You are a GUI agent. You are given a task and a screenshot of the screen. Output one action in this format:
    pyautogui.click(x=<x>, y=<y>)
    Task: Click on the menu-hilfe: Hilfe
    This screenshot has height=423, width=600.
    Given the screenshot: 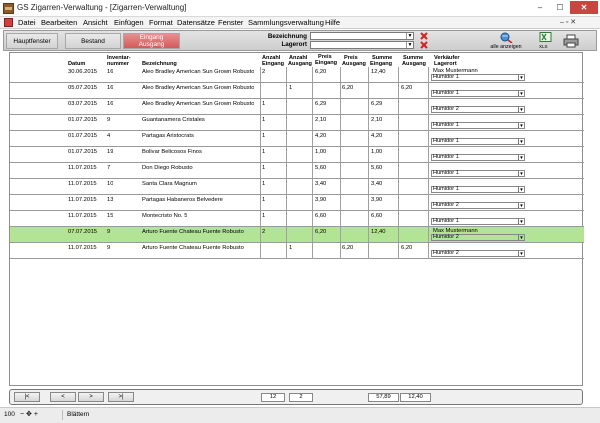 What is the action you would take?
    pyautogui.click(x=332, y=22)
    